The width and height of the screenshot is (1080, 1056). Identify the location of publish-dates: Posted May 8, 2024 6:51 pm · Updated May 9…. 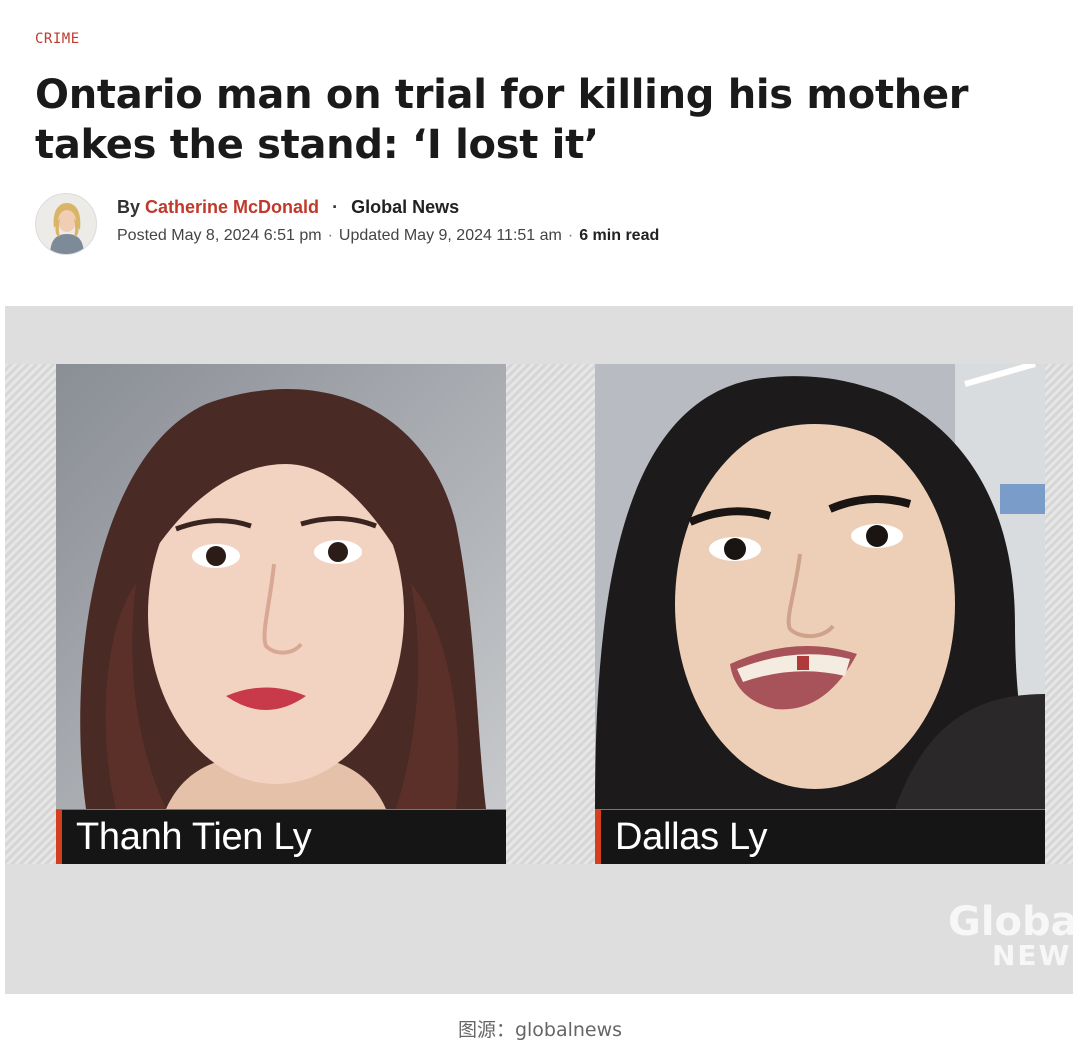
(388, 236).